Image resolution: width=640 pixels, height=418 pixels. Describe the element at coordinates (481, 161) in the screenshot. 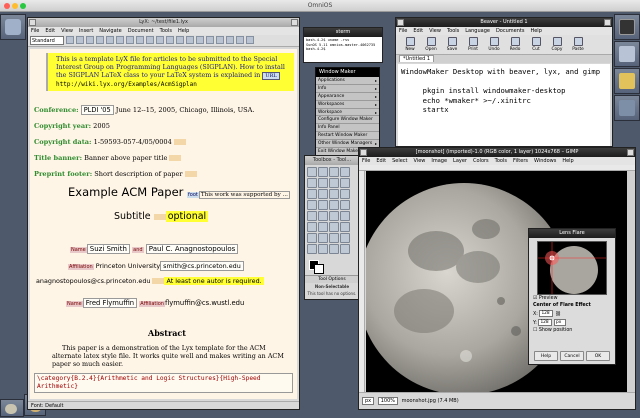

I see `menu-colors: Colors` at that location.